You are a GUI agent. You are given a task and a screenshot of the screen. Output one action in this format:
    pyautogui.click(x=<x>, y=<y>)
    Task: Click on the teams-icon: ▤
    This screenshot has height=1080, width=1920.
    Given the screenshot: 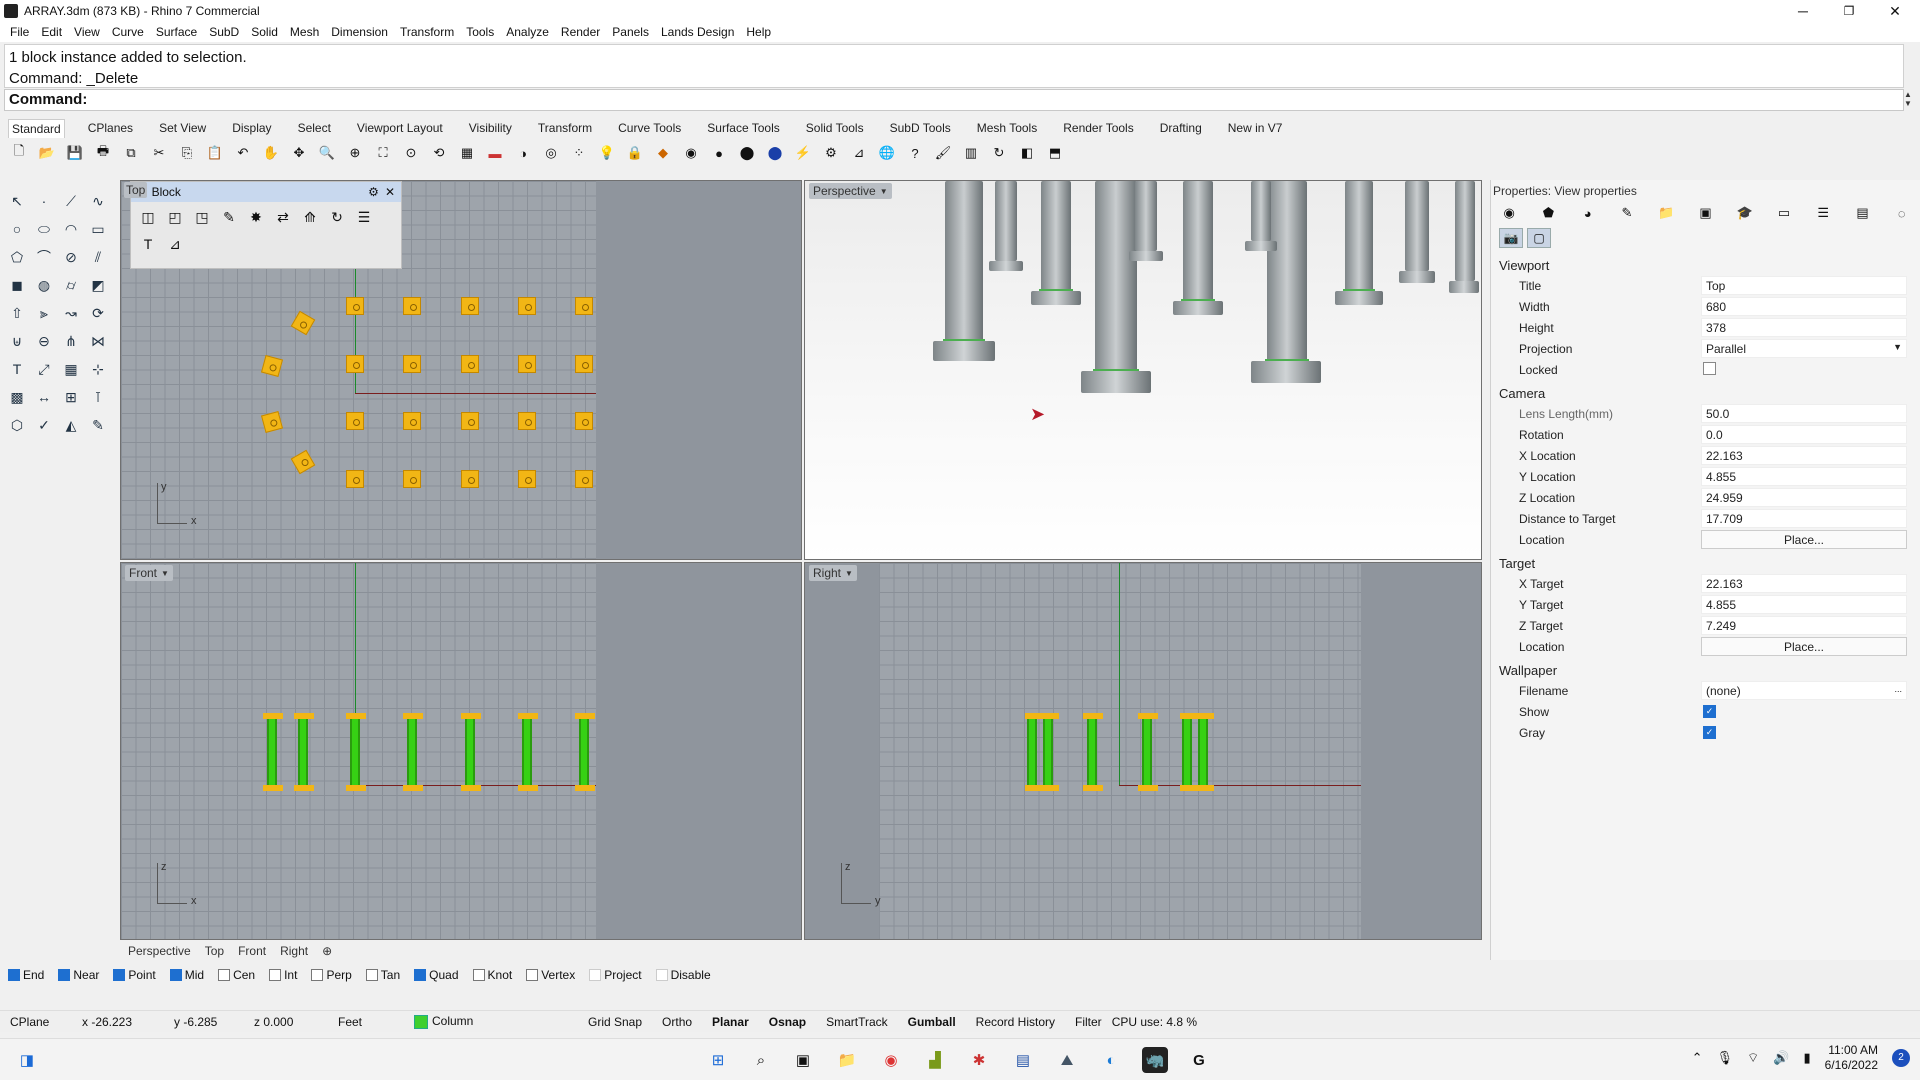 What is the action you would take?
    pyautogui.click(x=1023, y=1060)
    